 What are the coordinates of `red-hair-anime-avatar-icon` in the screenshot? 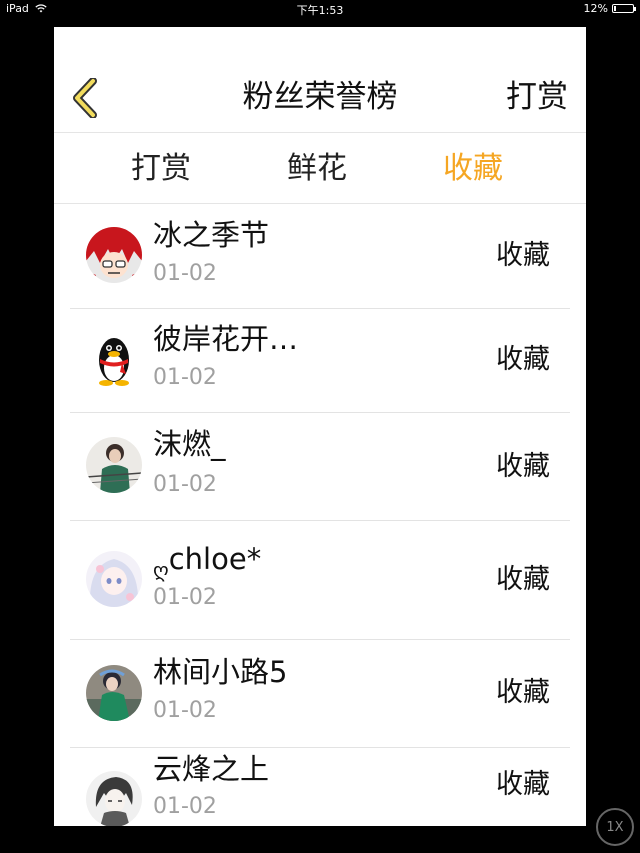 It's located at (114, 255).